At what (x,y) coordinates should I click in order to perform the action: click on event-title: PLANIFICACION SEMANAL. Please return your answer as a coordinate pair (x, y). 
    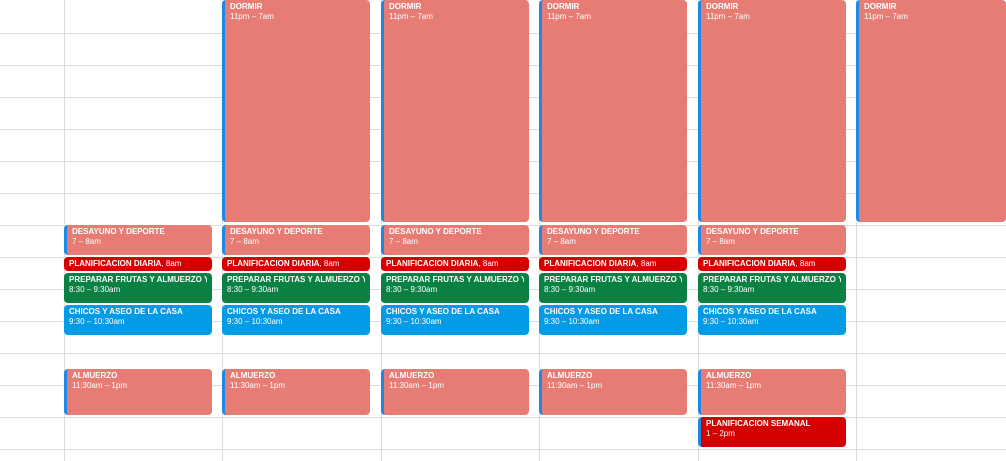
    Looking at the image, I should click on (758, 423).